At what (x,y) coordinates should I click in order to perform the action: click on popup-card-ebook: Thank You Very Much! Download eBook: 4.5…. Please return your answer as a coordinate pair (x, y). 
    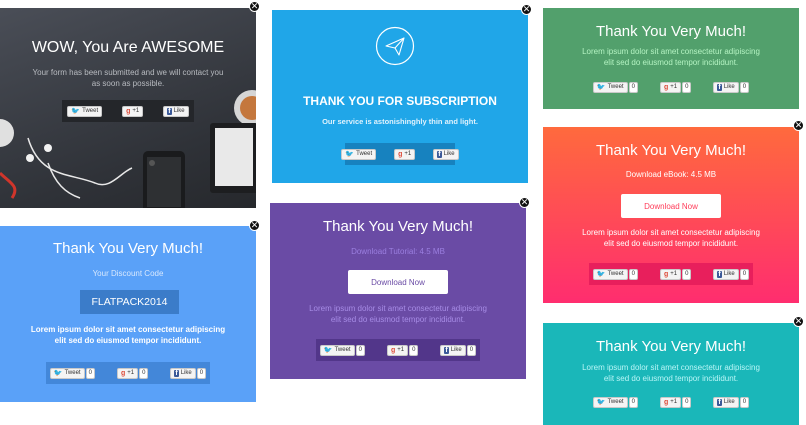
    Looking at the image, I should click on (671, 215).